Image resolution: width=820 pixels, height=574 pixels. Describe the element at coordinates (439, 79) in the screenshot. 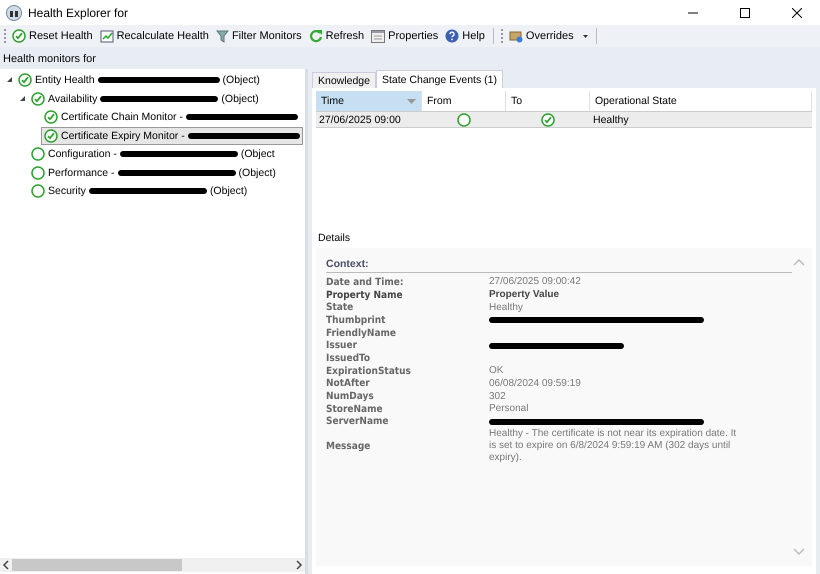

I see `tab: State Change Events (1)` at that location.